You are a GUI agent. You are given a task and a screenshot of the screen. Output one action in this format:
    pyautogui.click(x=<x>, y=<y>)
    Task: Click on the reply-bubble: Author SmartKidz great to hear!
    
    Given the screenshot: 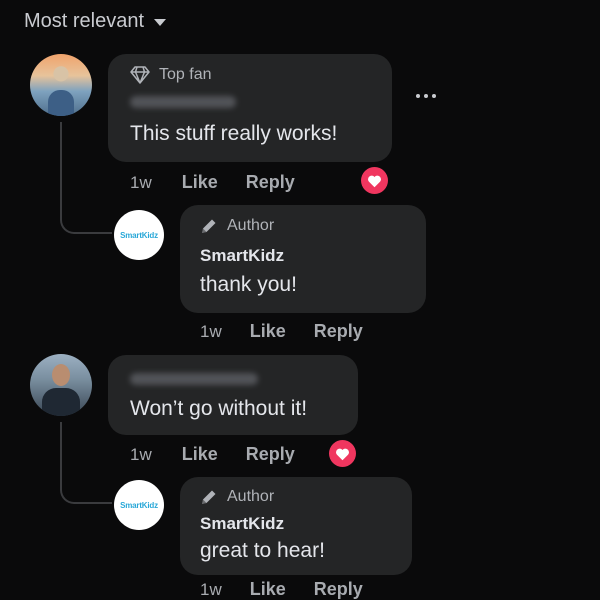 What is the action you would take?
    pyautogui.click(x=296, y=526)
    